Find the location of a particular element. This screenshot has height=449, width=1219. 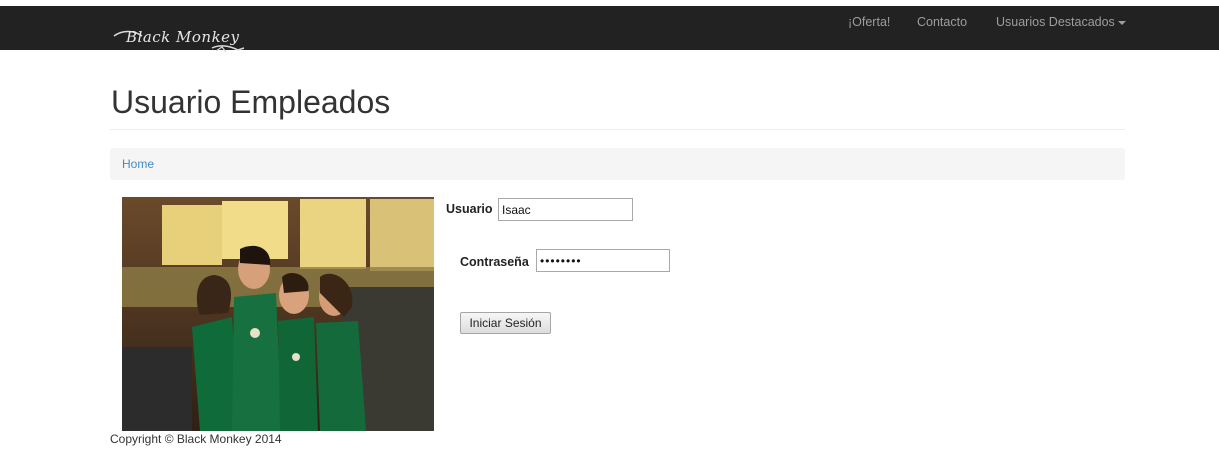

contrasena-input is located at coordinates (603, 260).